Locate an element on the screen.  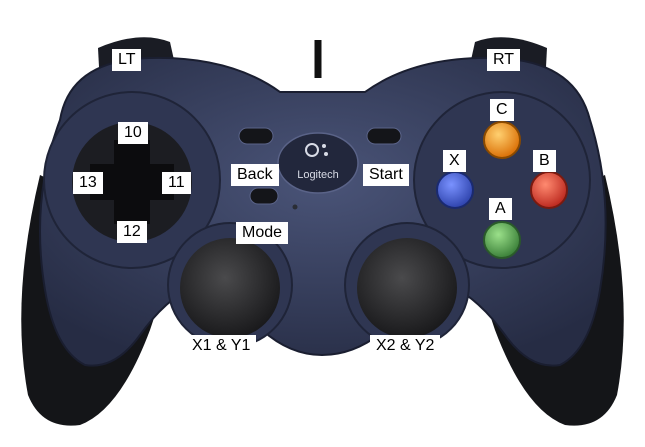
button-a-label: A is located at coordinates (500, 209).